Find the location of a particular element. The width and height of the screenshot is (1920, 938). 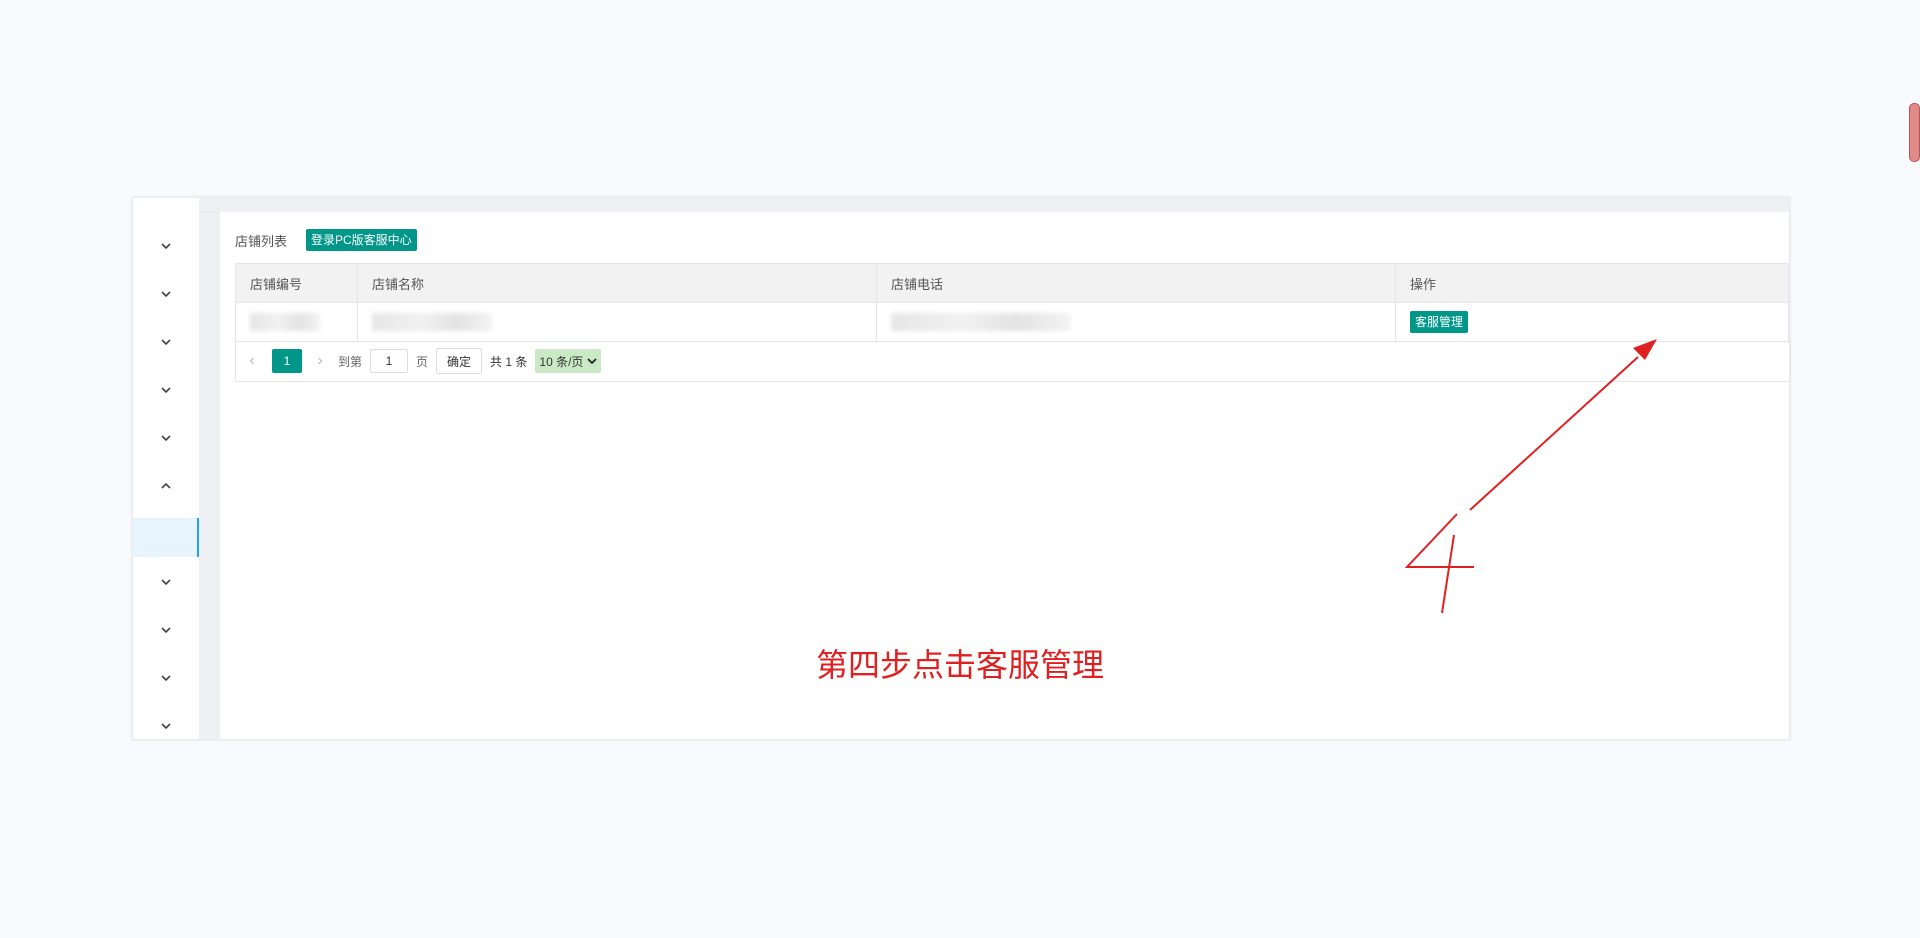

table-row: 客服管理 is located at coordinates (1012, 322).